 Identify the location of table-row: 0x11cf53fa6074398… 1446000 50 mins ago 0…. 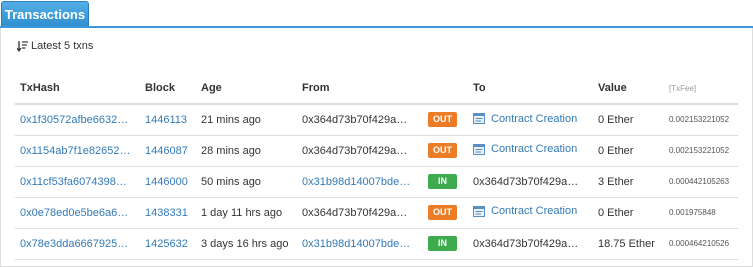
(376, 182).